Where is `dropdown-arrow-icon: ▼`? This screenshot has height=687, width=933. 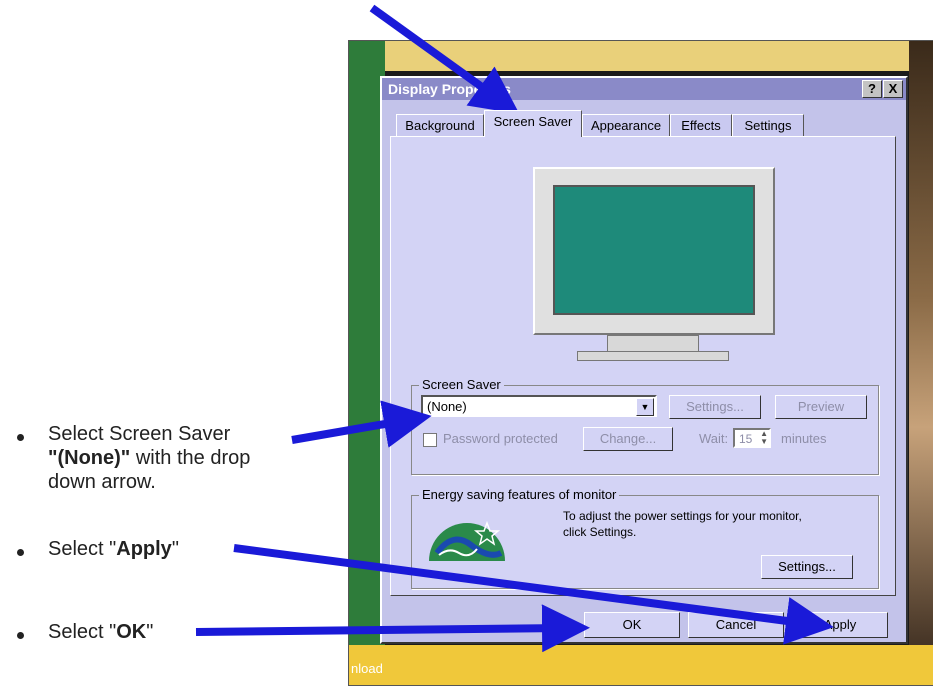 dropdown-arrow-icon: ▼ is located at coordinates (645, 407).